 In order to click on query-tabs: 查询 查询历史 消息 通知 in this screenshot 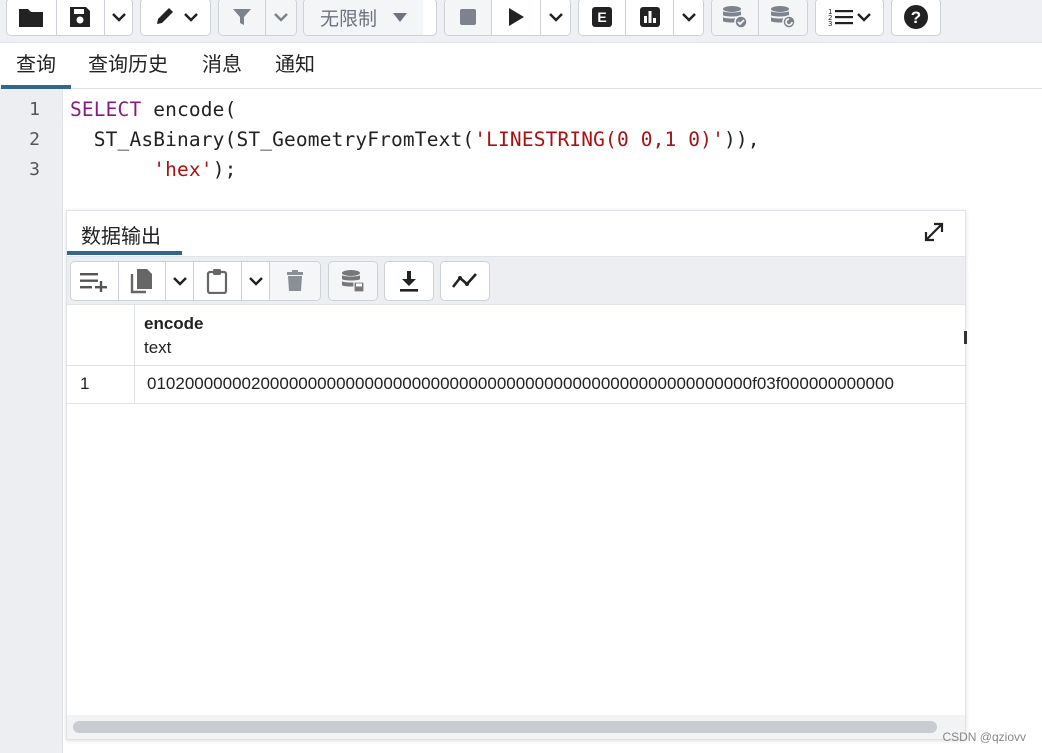, I will do `click(521, 66)`.